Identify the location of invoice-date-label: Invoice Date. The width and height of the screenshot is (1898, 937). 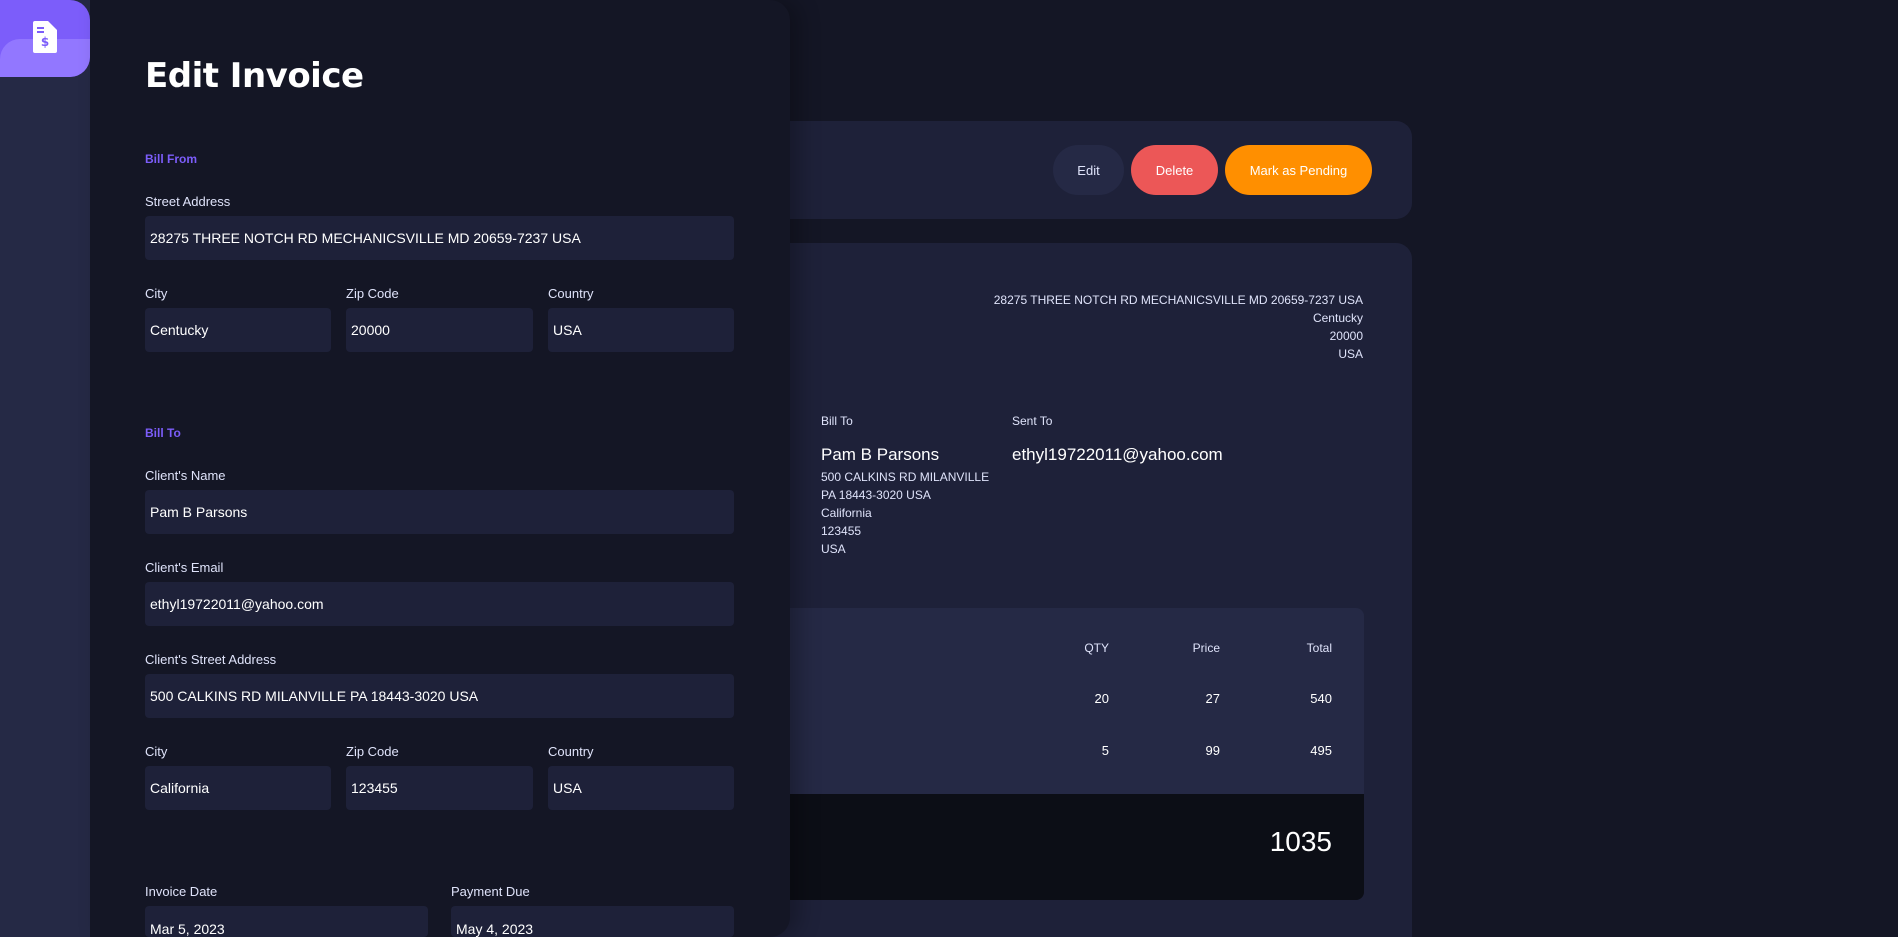
(181, 891).